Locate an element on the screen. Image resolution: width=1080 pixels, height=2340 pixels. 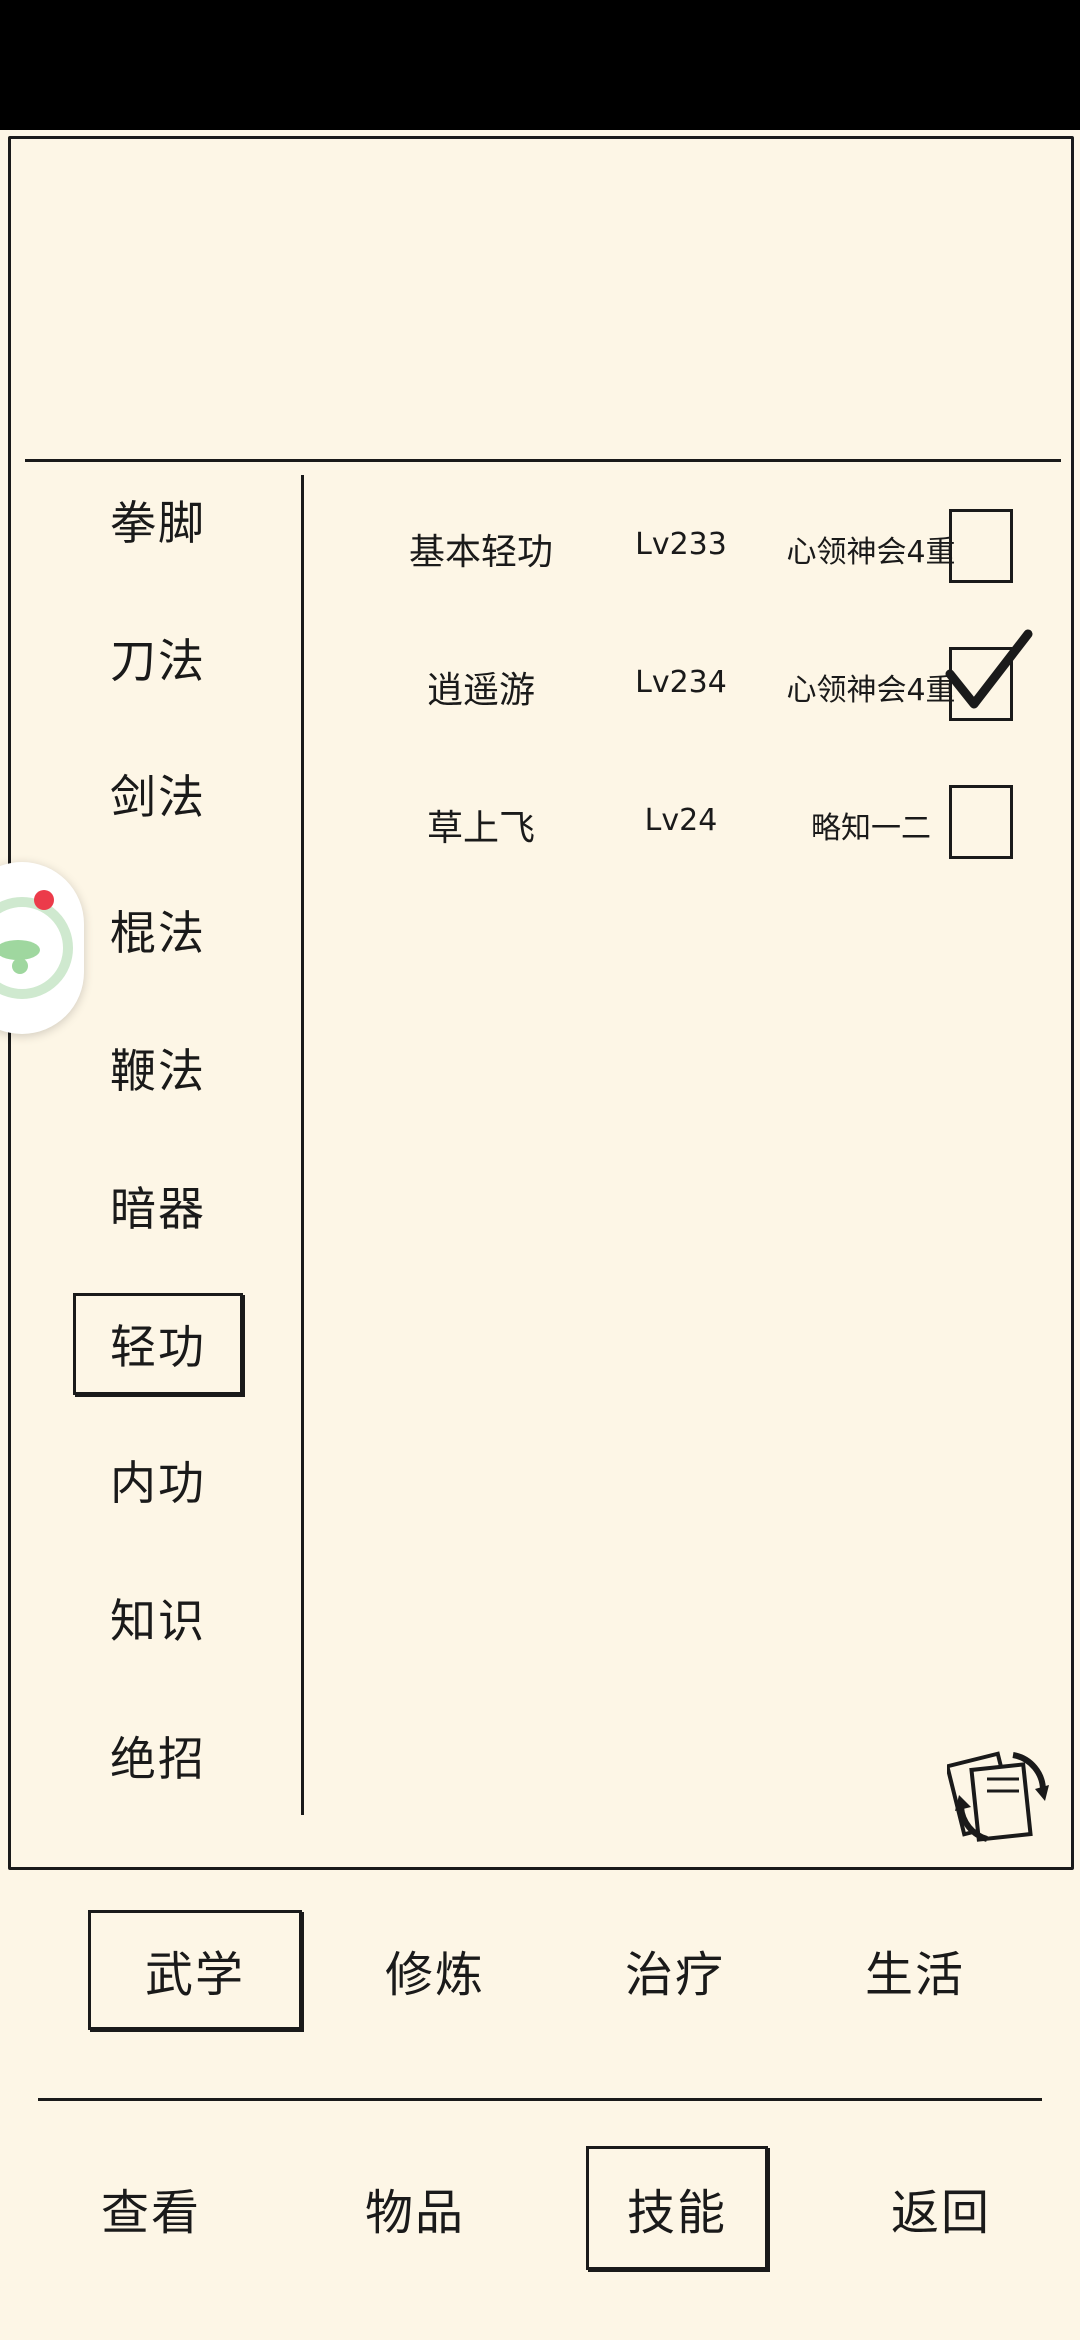
category-list: 拳脚 刀法 剑法 棍法 鞭法 暗器 轻功 内功 知识 绝招 is located at coordinates (156, 1169).